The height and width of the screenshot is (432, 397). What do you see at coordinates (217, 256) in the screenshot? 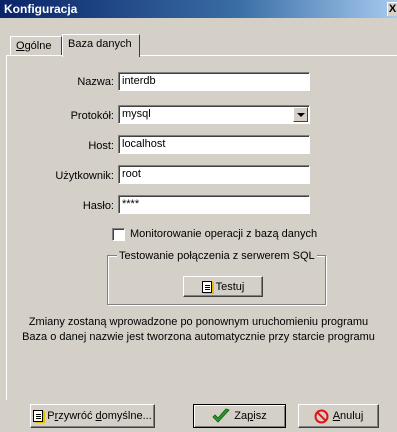
I see `sql-test-group-title: Testowanie połączenia z serwerem SQL` at bounding box center [217, 256].